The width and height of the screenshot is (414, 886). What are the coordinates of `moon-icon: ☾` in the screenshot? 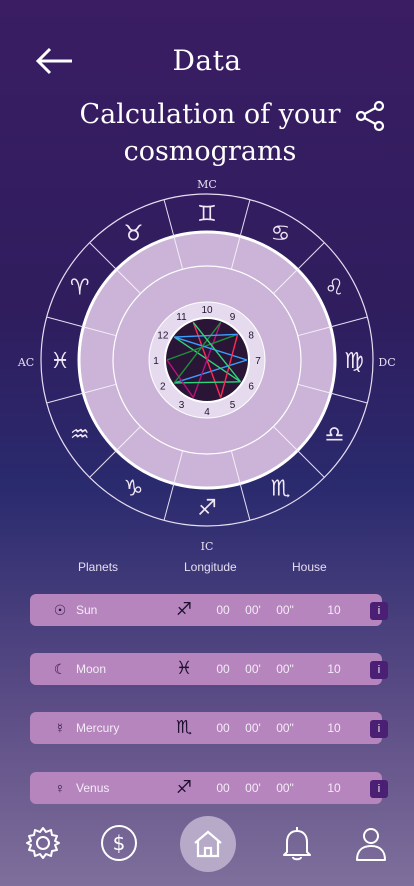 It's located at (60, 669).